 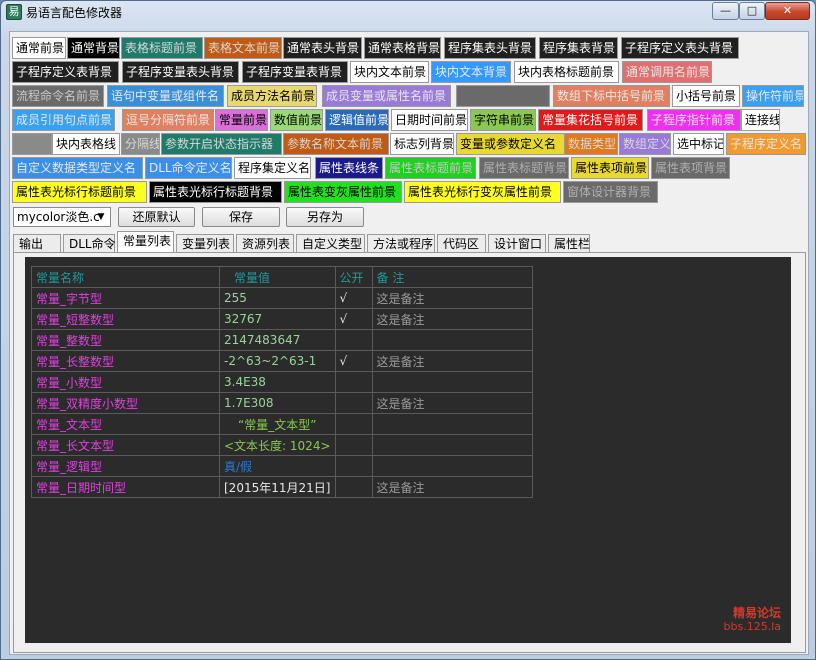 What do you see at coordinates (79, 192) in the screenshot?
I see `color-button: 属性表光标行标题前景` at bounding box center [79, 192].